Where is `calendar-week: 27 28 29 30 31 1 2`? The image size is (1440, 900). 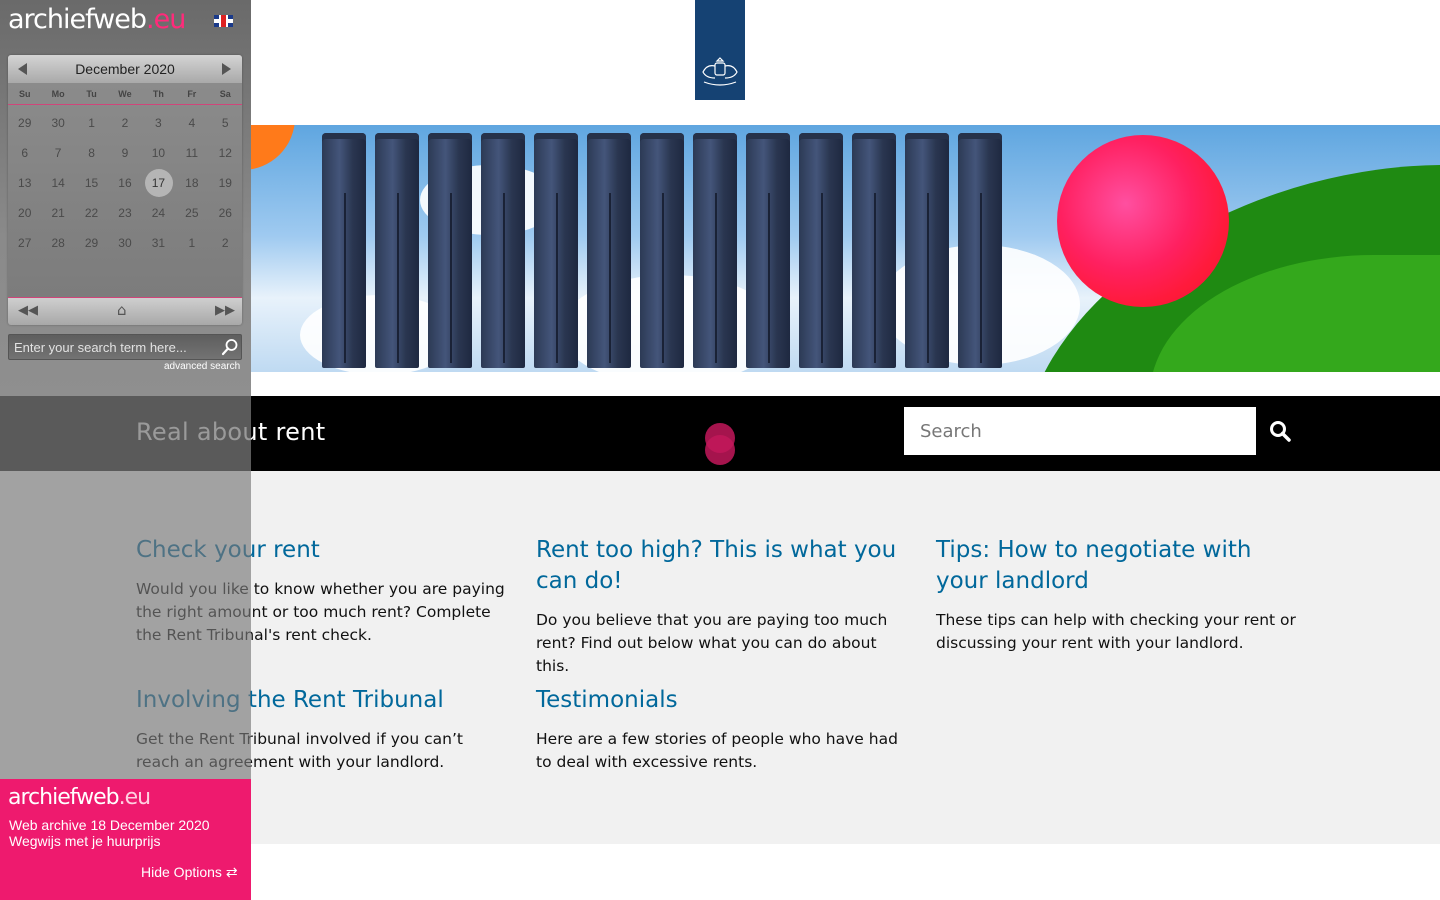 calendar-week: 27 28 29 30 31 1 2 is located at coordinates (125, 243).